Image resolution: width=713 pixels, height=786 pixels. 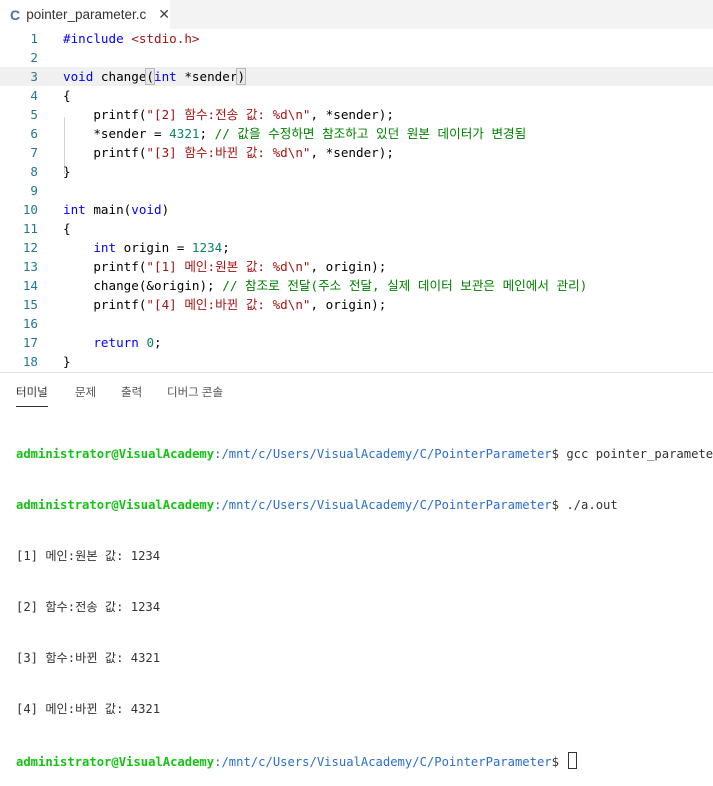 I want to click on code-text: int main(void), so click(x=116, y=209).